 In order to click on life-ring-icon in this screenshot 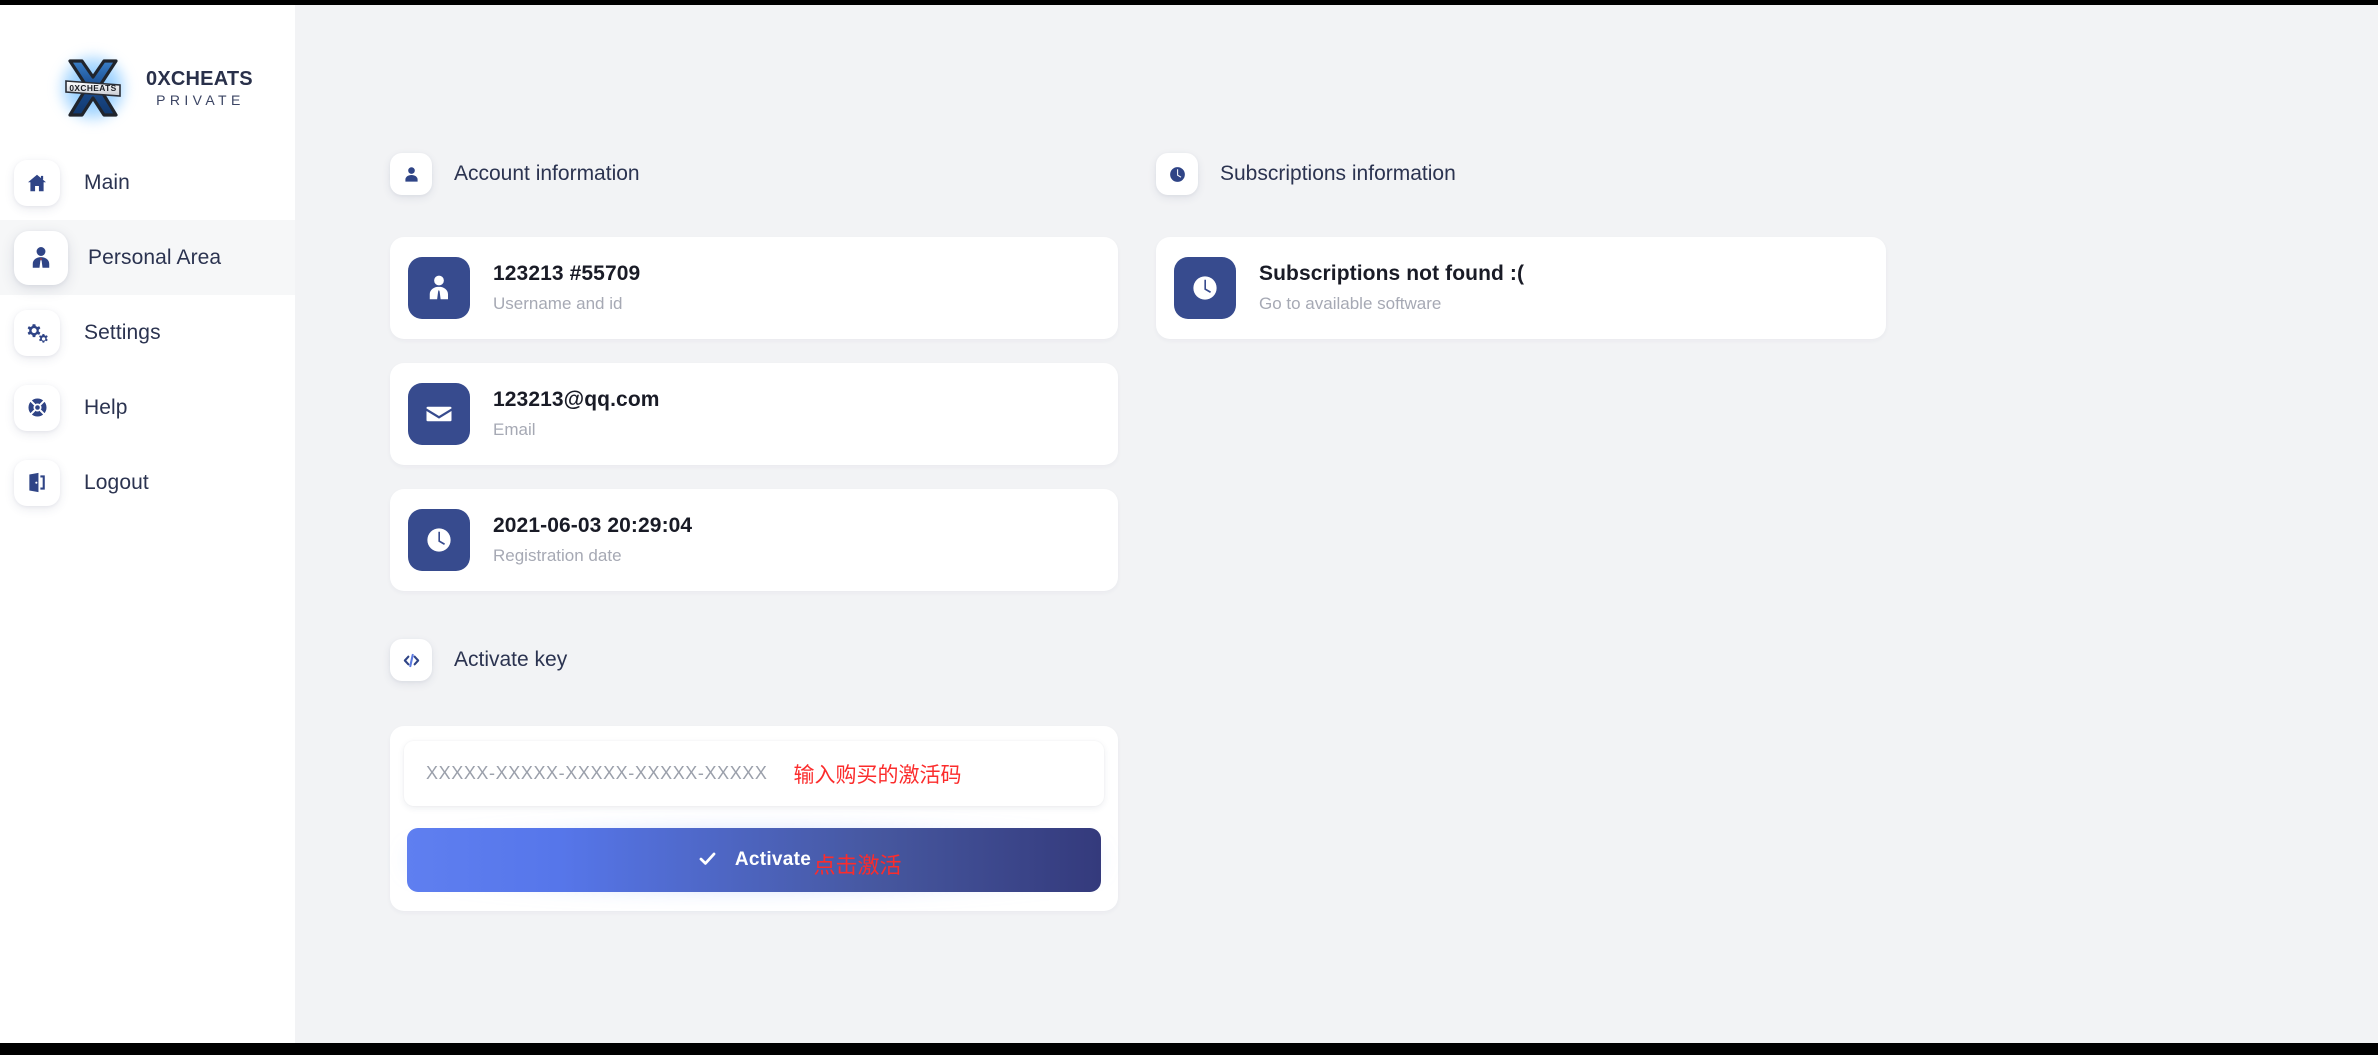, I will do `click(37, 407)`.